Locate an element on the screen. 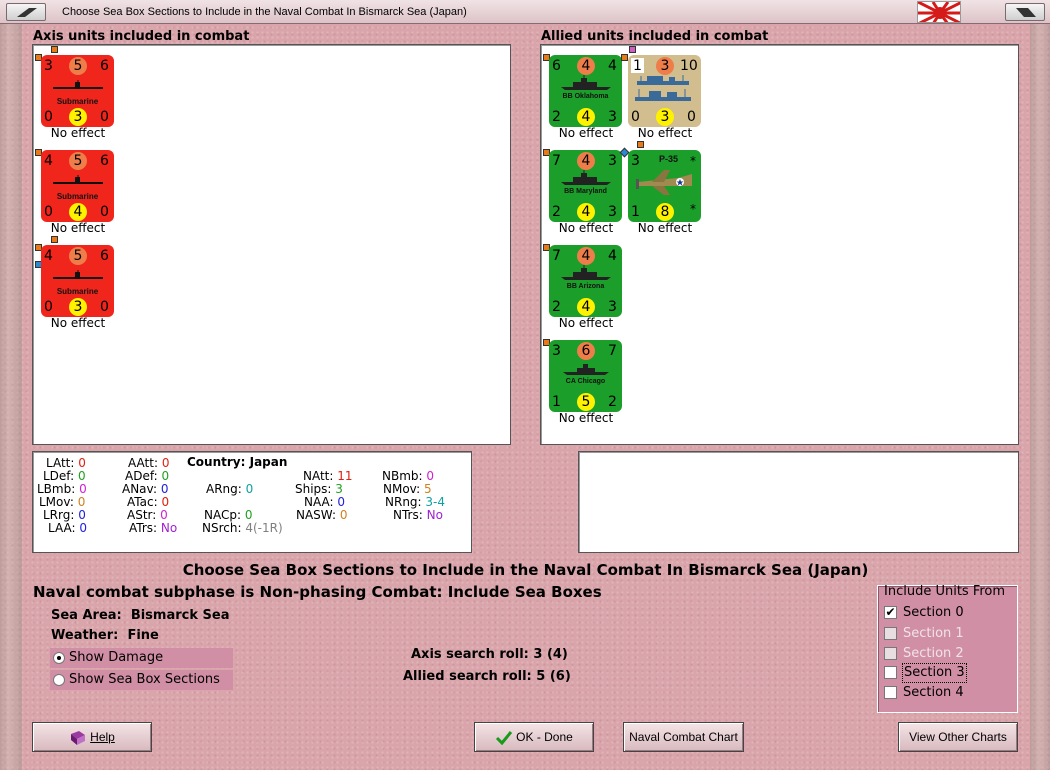 Image resolution: width=1050 pixels, height=770 pixels. checkmark-icon is located at coordinates (504, 738).